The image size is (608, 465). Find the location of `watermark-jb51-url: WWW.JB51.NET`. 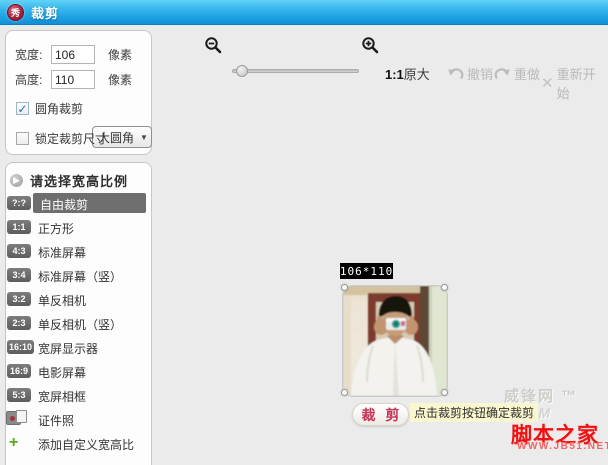

watermark-jb51-url: WWW.JB51.NET is located at coordinates (562, 446).